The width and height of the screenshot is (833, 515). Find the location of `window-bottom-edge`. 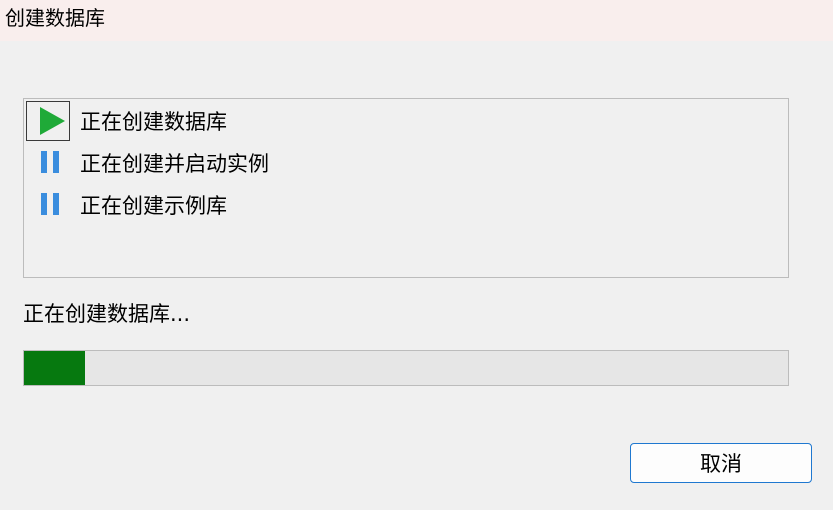

window-bottom-edge is located at coordinates (416, 512).